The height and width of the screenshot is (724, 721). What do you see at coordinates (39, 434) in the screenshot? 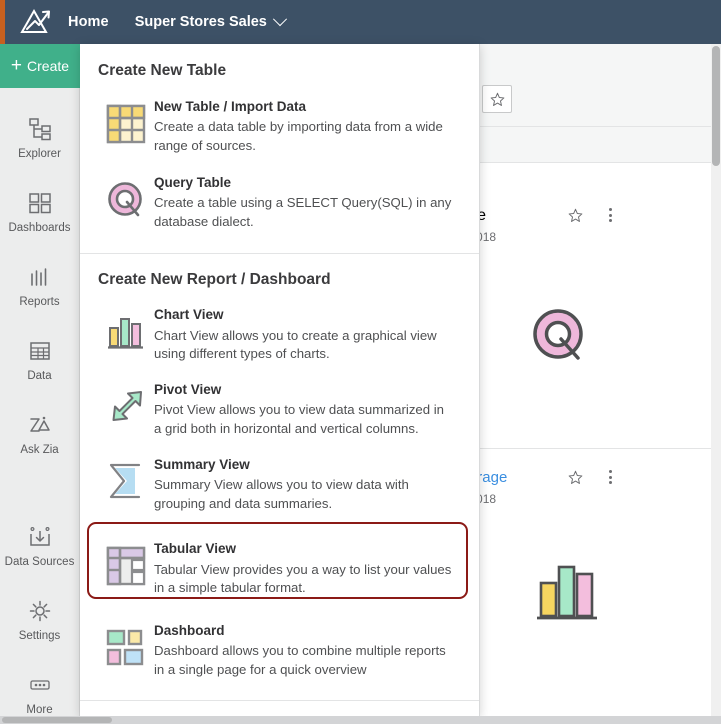
I see `sidebar-item-ask-zia: Ask Zia` at bounding box center [39, 434].